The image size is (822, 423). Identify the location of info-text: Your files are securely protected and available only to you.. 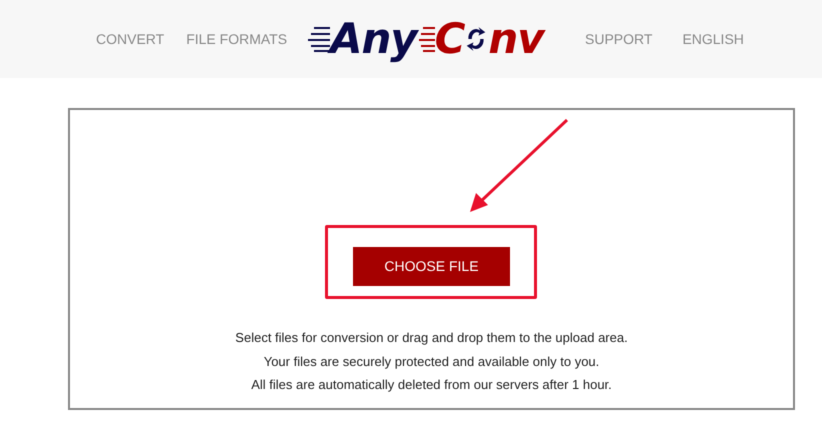
(432, 361).